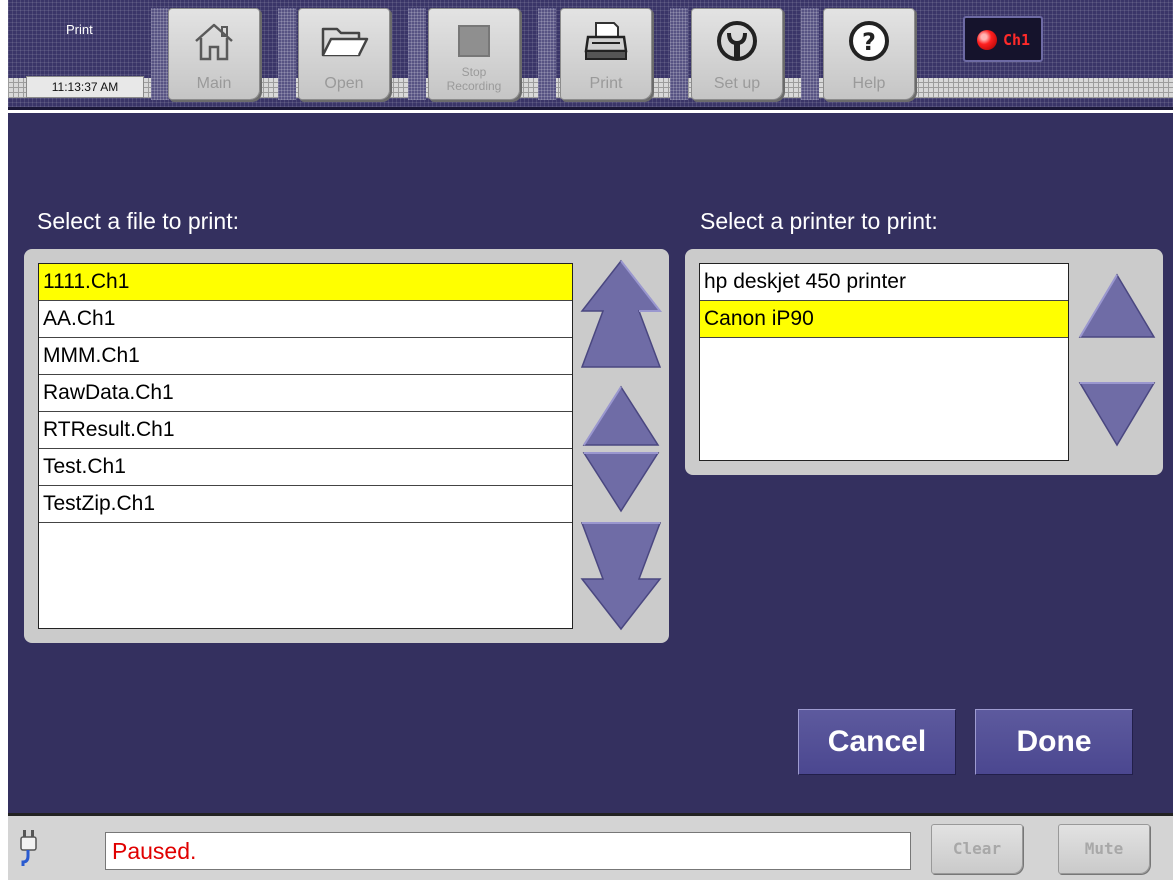  I want to click on file-list-item: TestZip.Ch1, so click(305, 504).